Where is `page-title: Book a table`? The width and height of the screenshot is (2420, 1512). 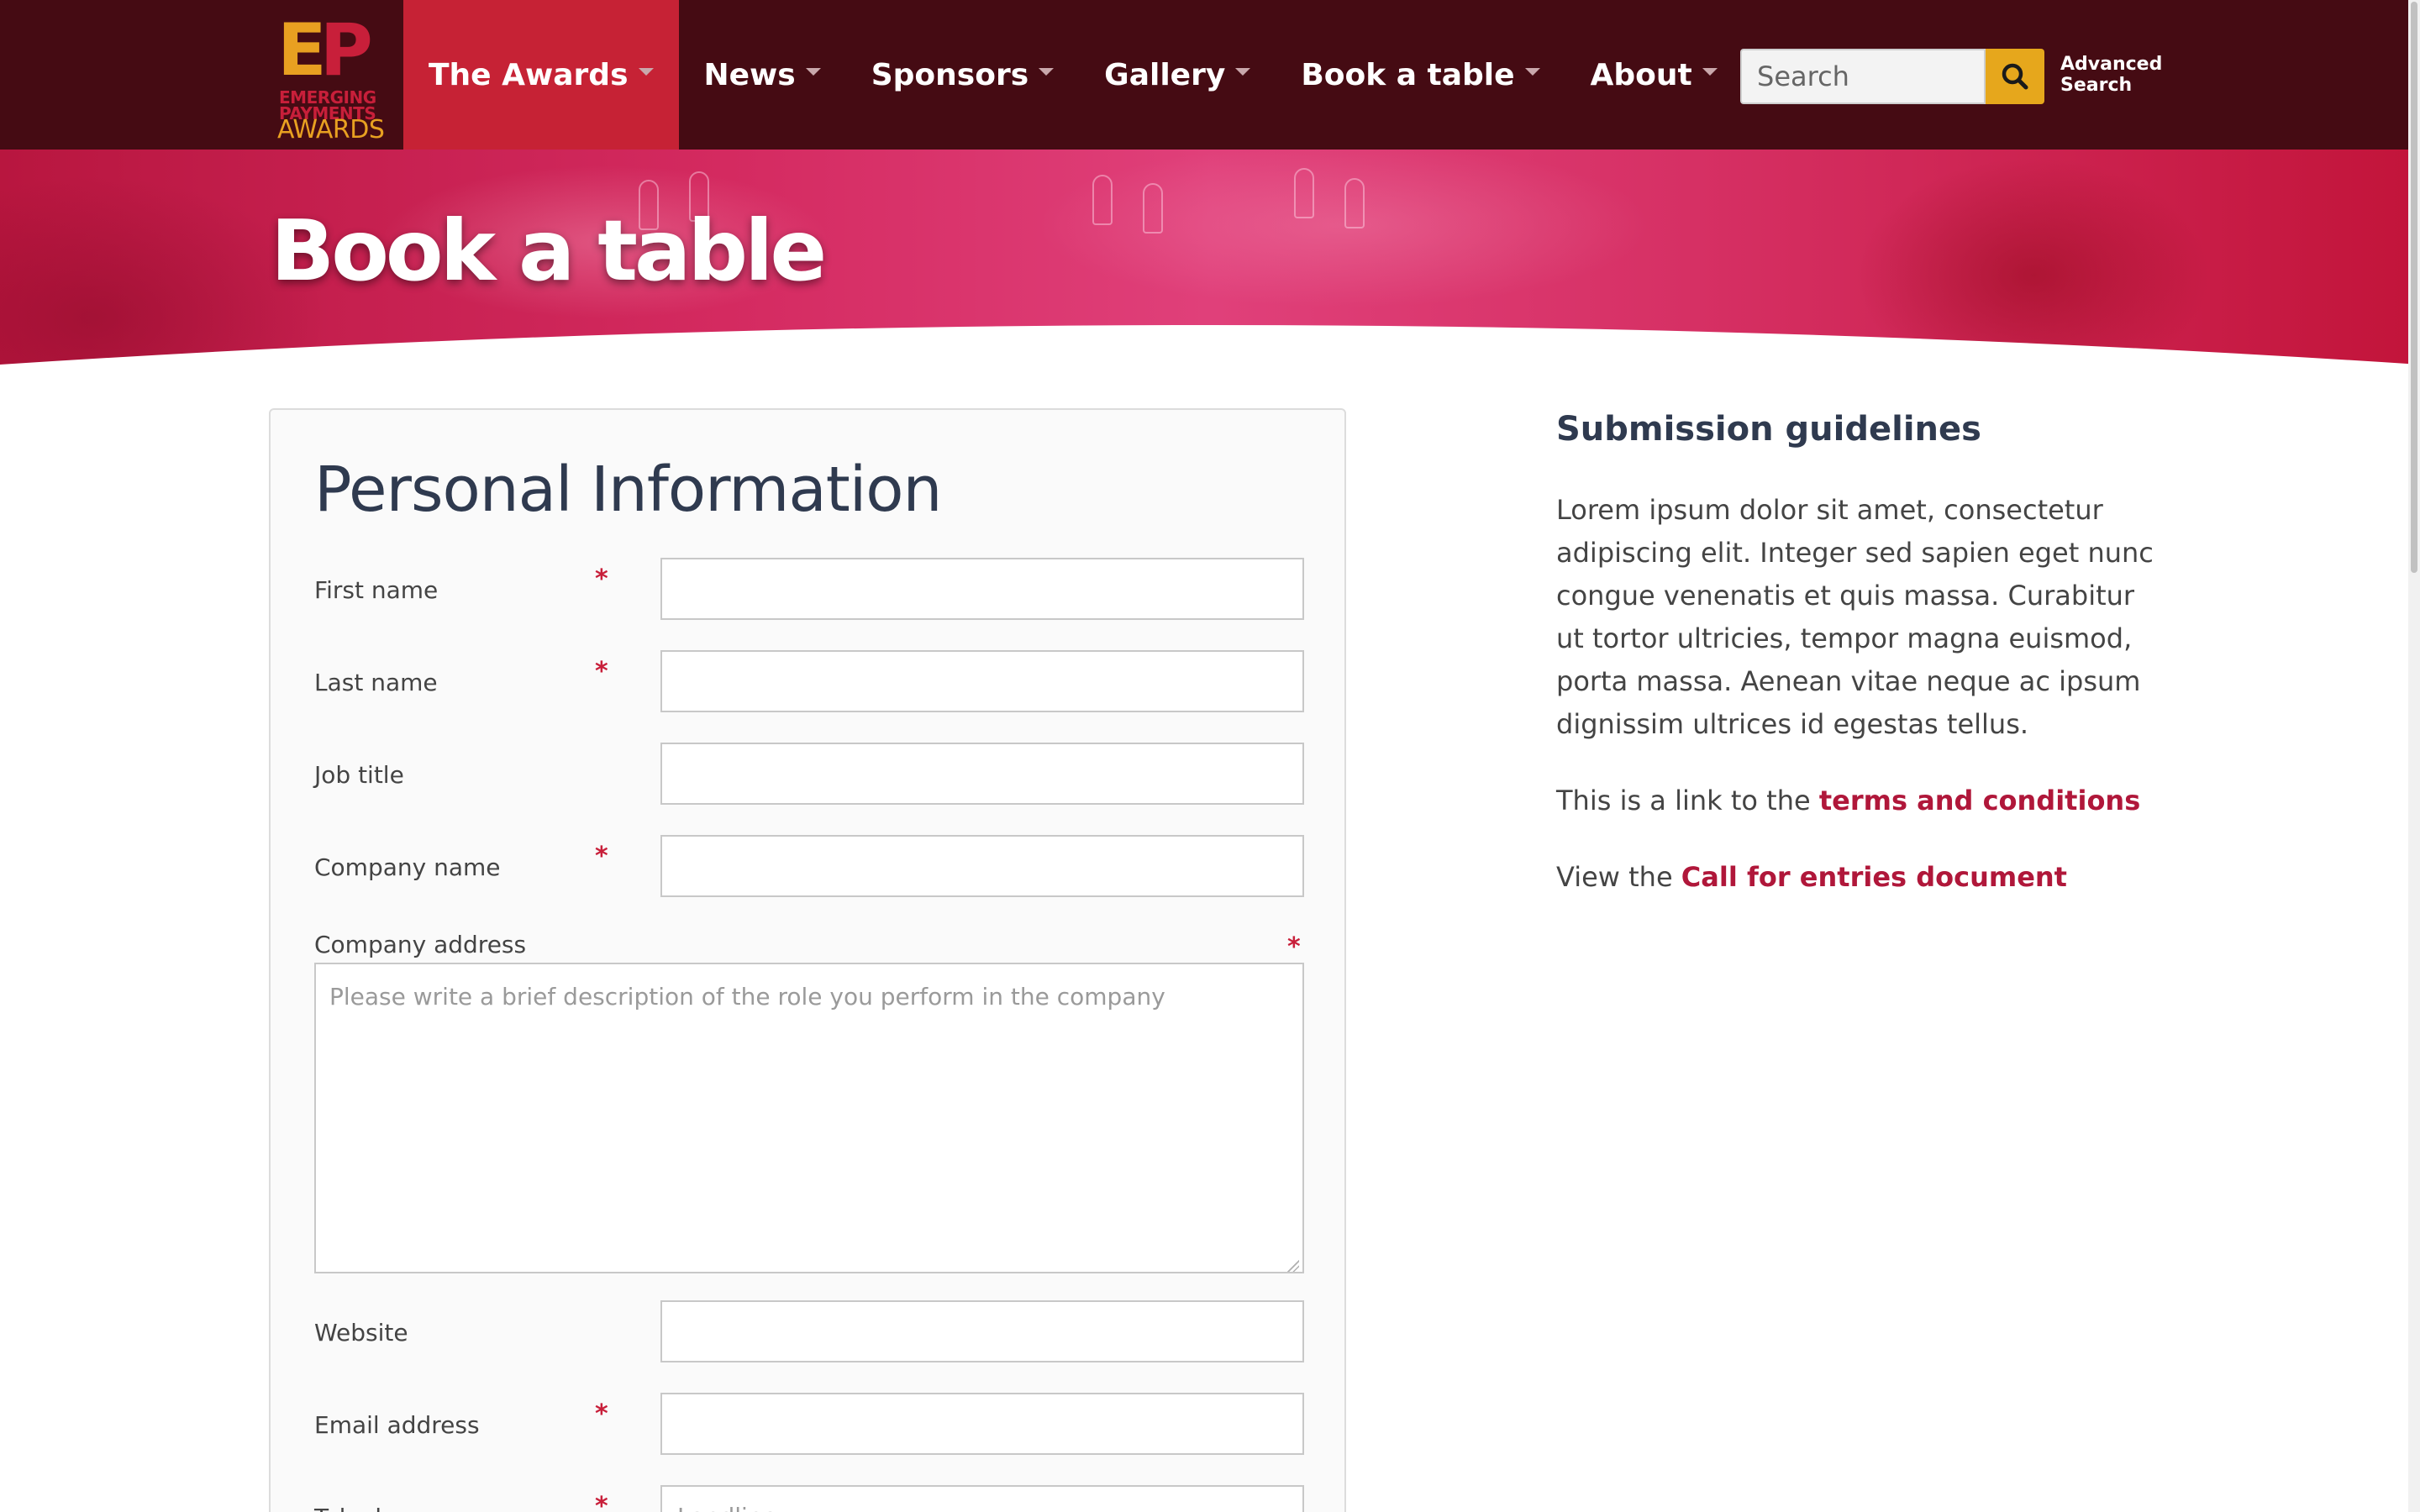 page-title: Book a table is located at coordinates (549, 251).